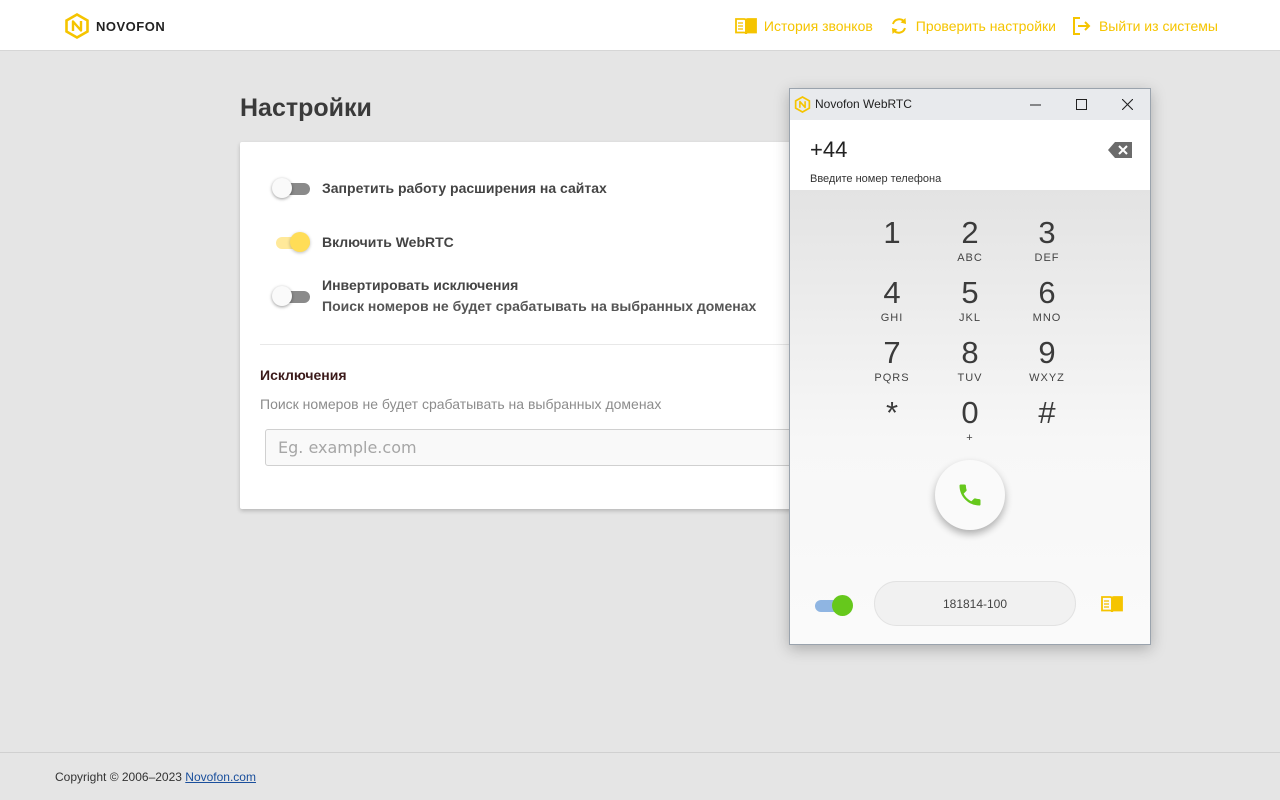 The height and width of the screenshot is (800, 1280). Describe the element at coordinates (640, 776) in the screenshot. I see `page-footer: Copyright © 2006–2023 Novofon.com` at that location.